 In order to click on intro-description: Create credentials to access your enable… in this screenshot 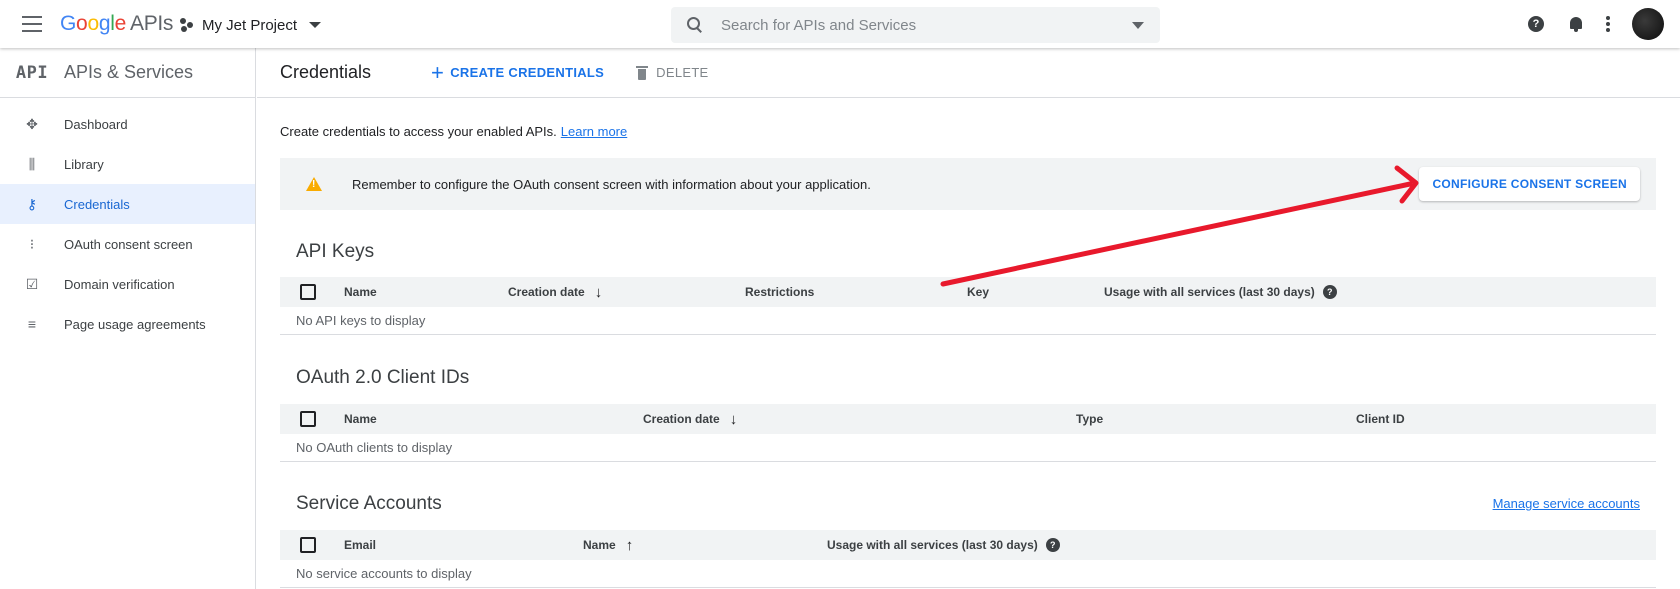, I will do `click(418, 131)`.